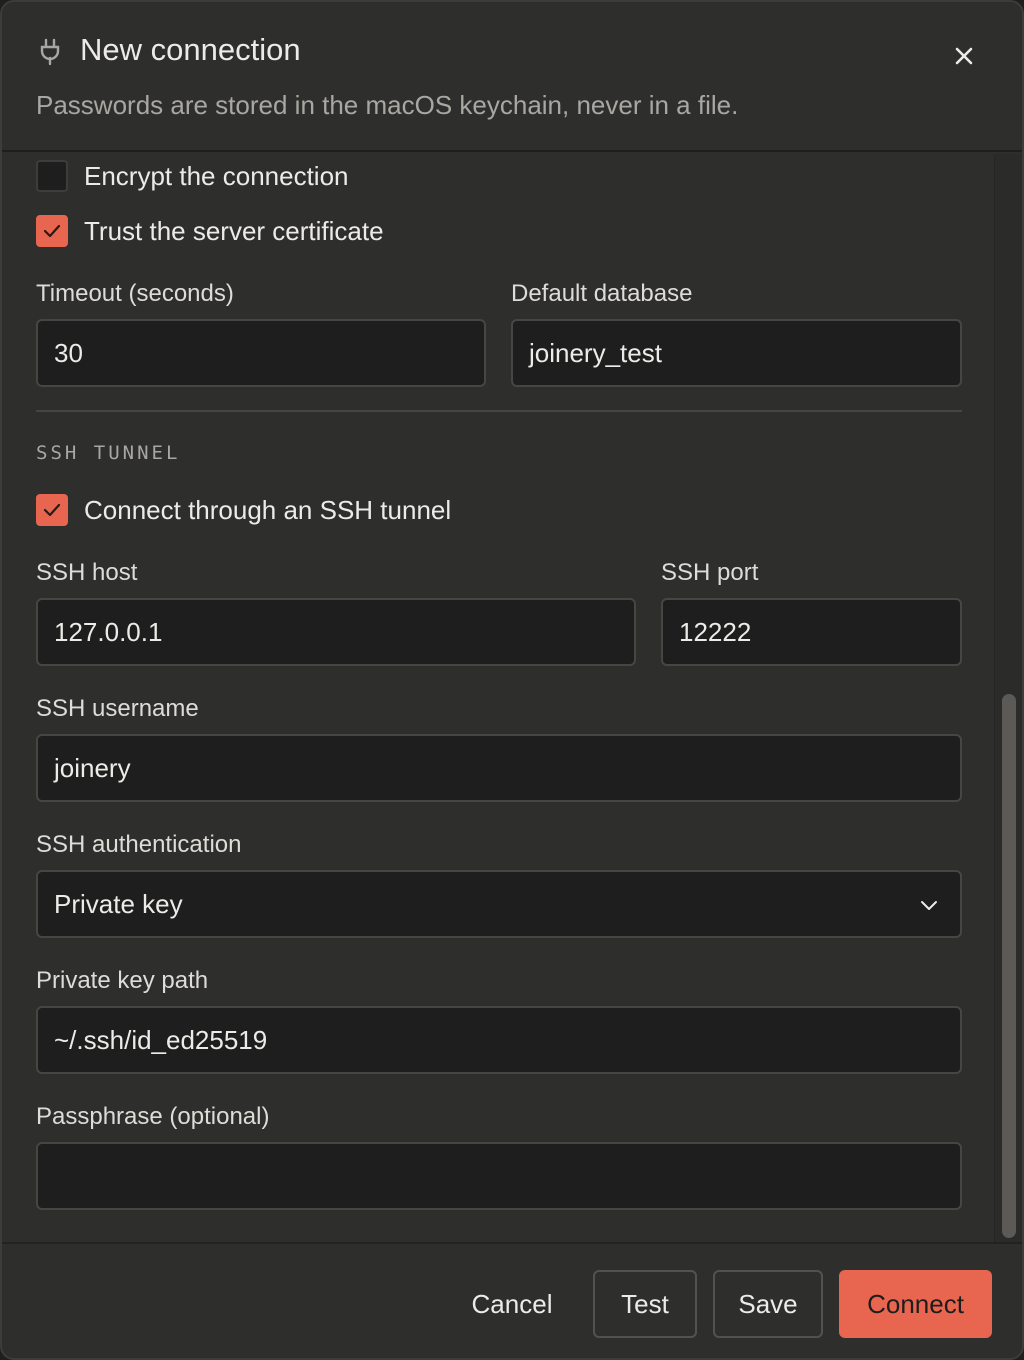 Image resolution: width=1024 pixels, height=1360 pixels. What do you see at coordinates (499, 904) in the screenshot?
I see `ssh-authentication-select: Private key` at bounding box center [499, 904].